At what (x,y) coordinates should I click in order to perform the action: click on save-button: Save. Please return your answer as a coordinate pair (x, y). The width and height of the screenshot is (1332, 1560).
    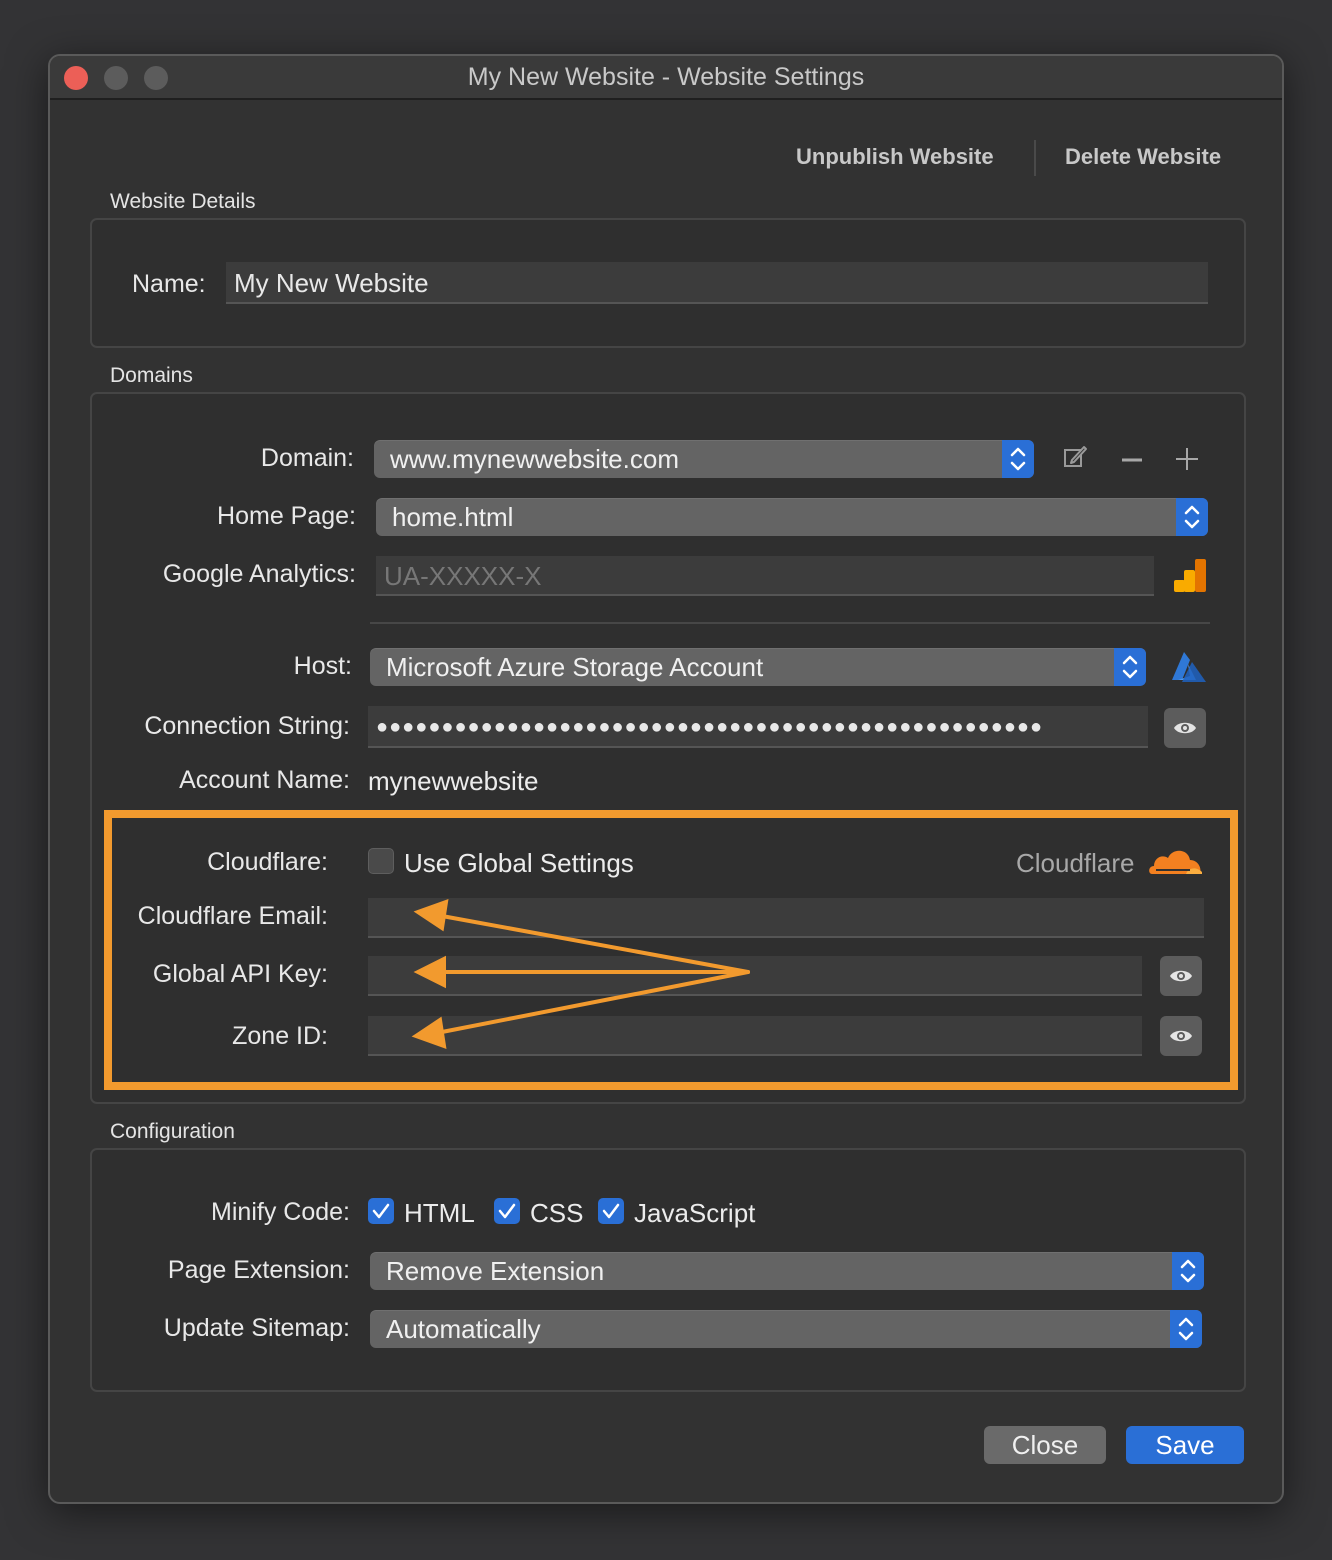
    Looking at the image, I should click on (1185, 1445).